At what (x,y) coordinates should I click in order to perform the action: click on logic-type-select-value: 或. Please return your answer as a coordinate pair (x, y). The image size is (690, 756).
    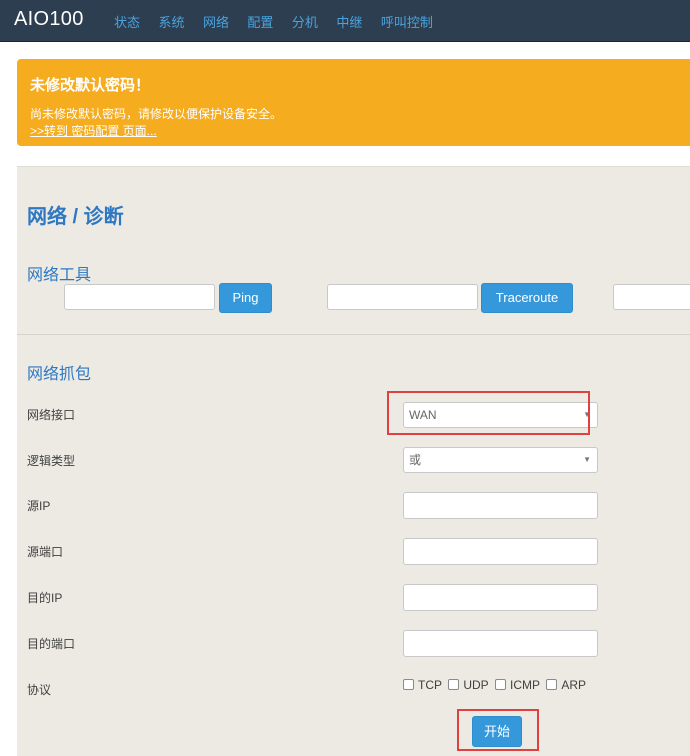
    Looking at the image, I should click on (415, 460).